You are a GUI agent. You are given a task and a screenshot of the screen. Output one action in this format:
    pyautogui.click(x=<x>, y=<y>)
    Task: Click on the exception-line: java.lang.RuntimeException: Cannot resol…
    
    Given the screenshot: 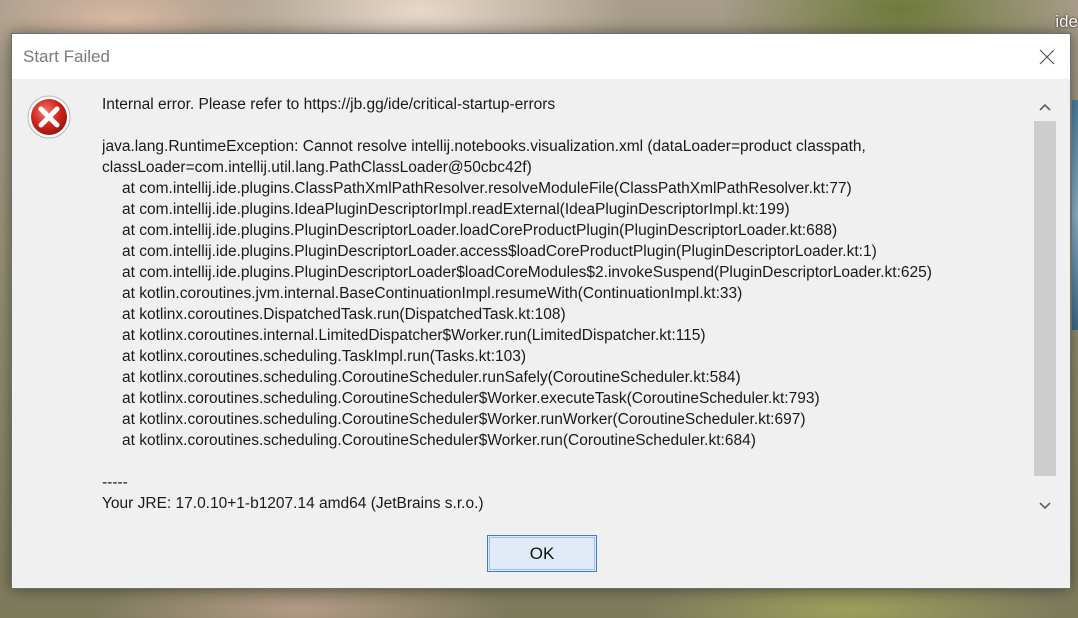 What is the action you would take?
    pyautogui.click(x=484, y=146)
    